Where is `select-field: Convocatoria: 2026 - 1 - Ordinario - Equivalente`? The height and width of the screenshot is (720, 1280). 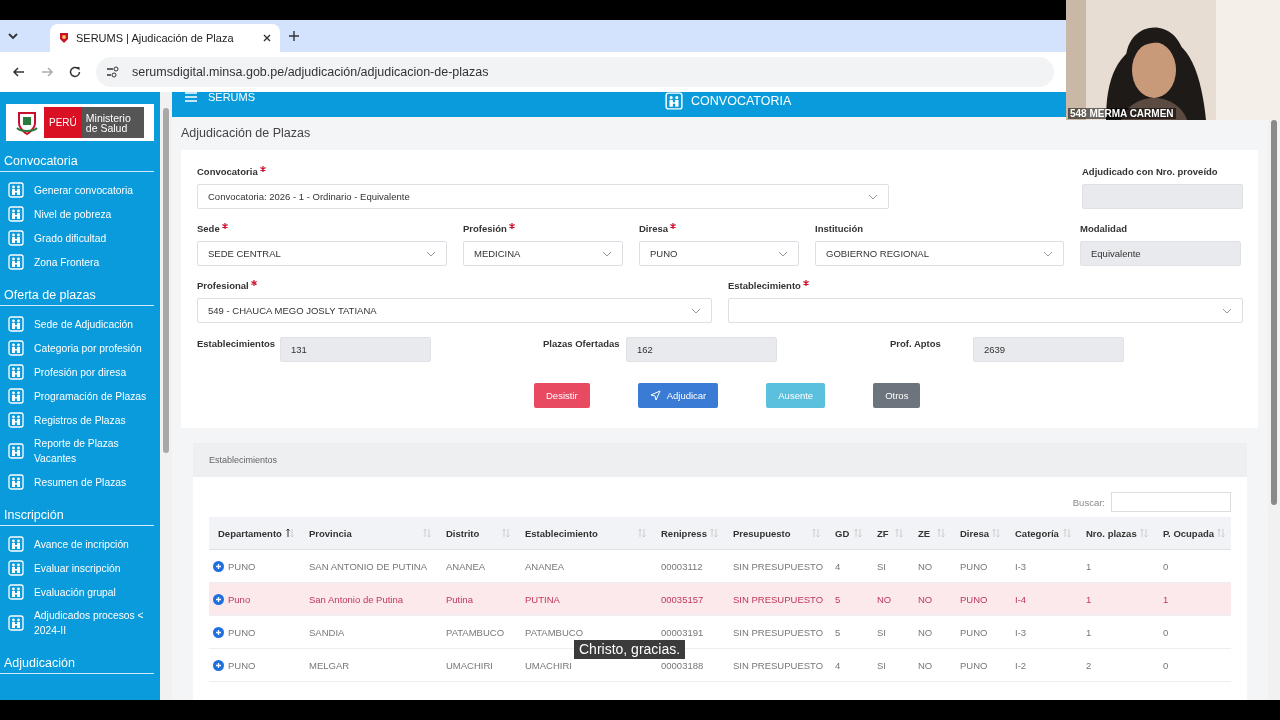
select-field: Convocatoria: 2026 - 1 - Ordinario - Equivalente is located at coordinates (543, 196).